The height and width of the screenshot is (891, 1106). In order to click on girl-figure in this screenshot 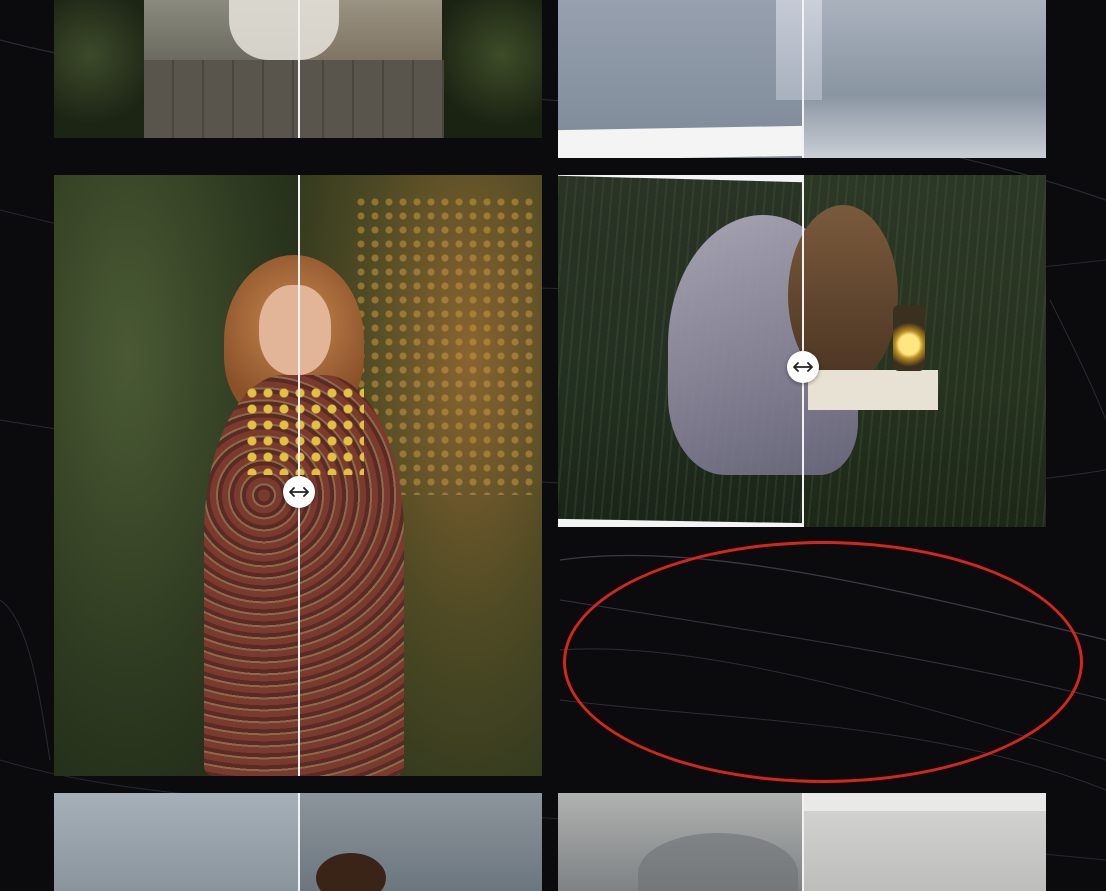, I will do `click(284, 30)`.